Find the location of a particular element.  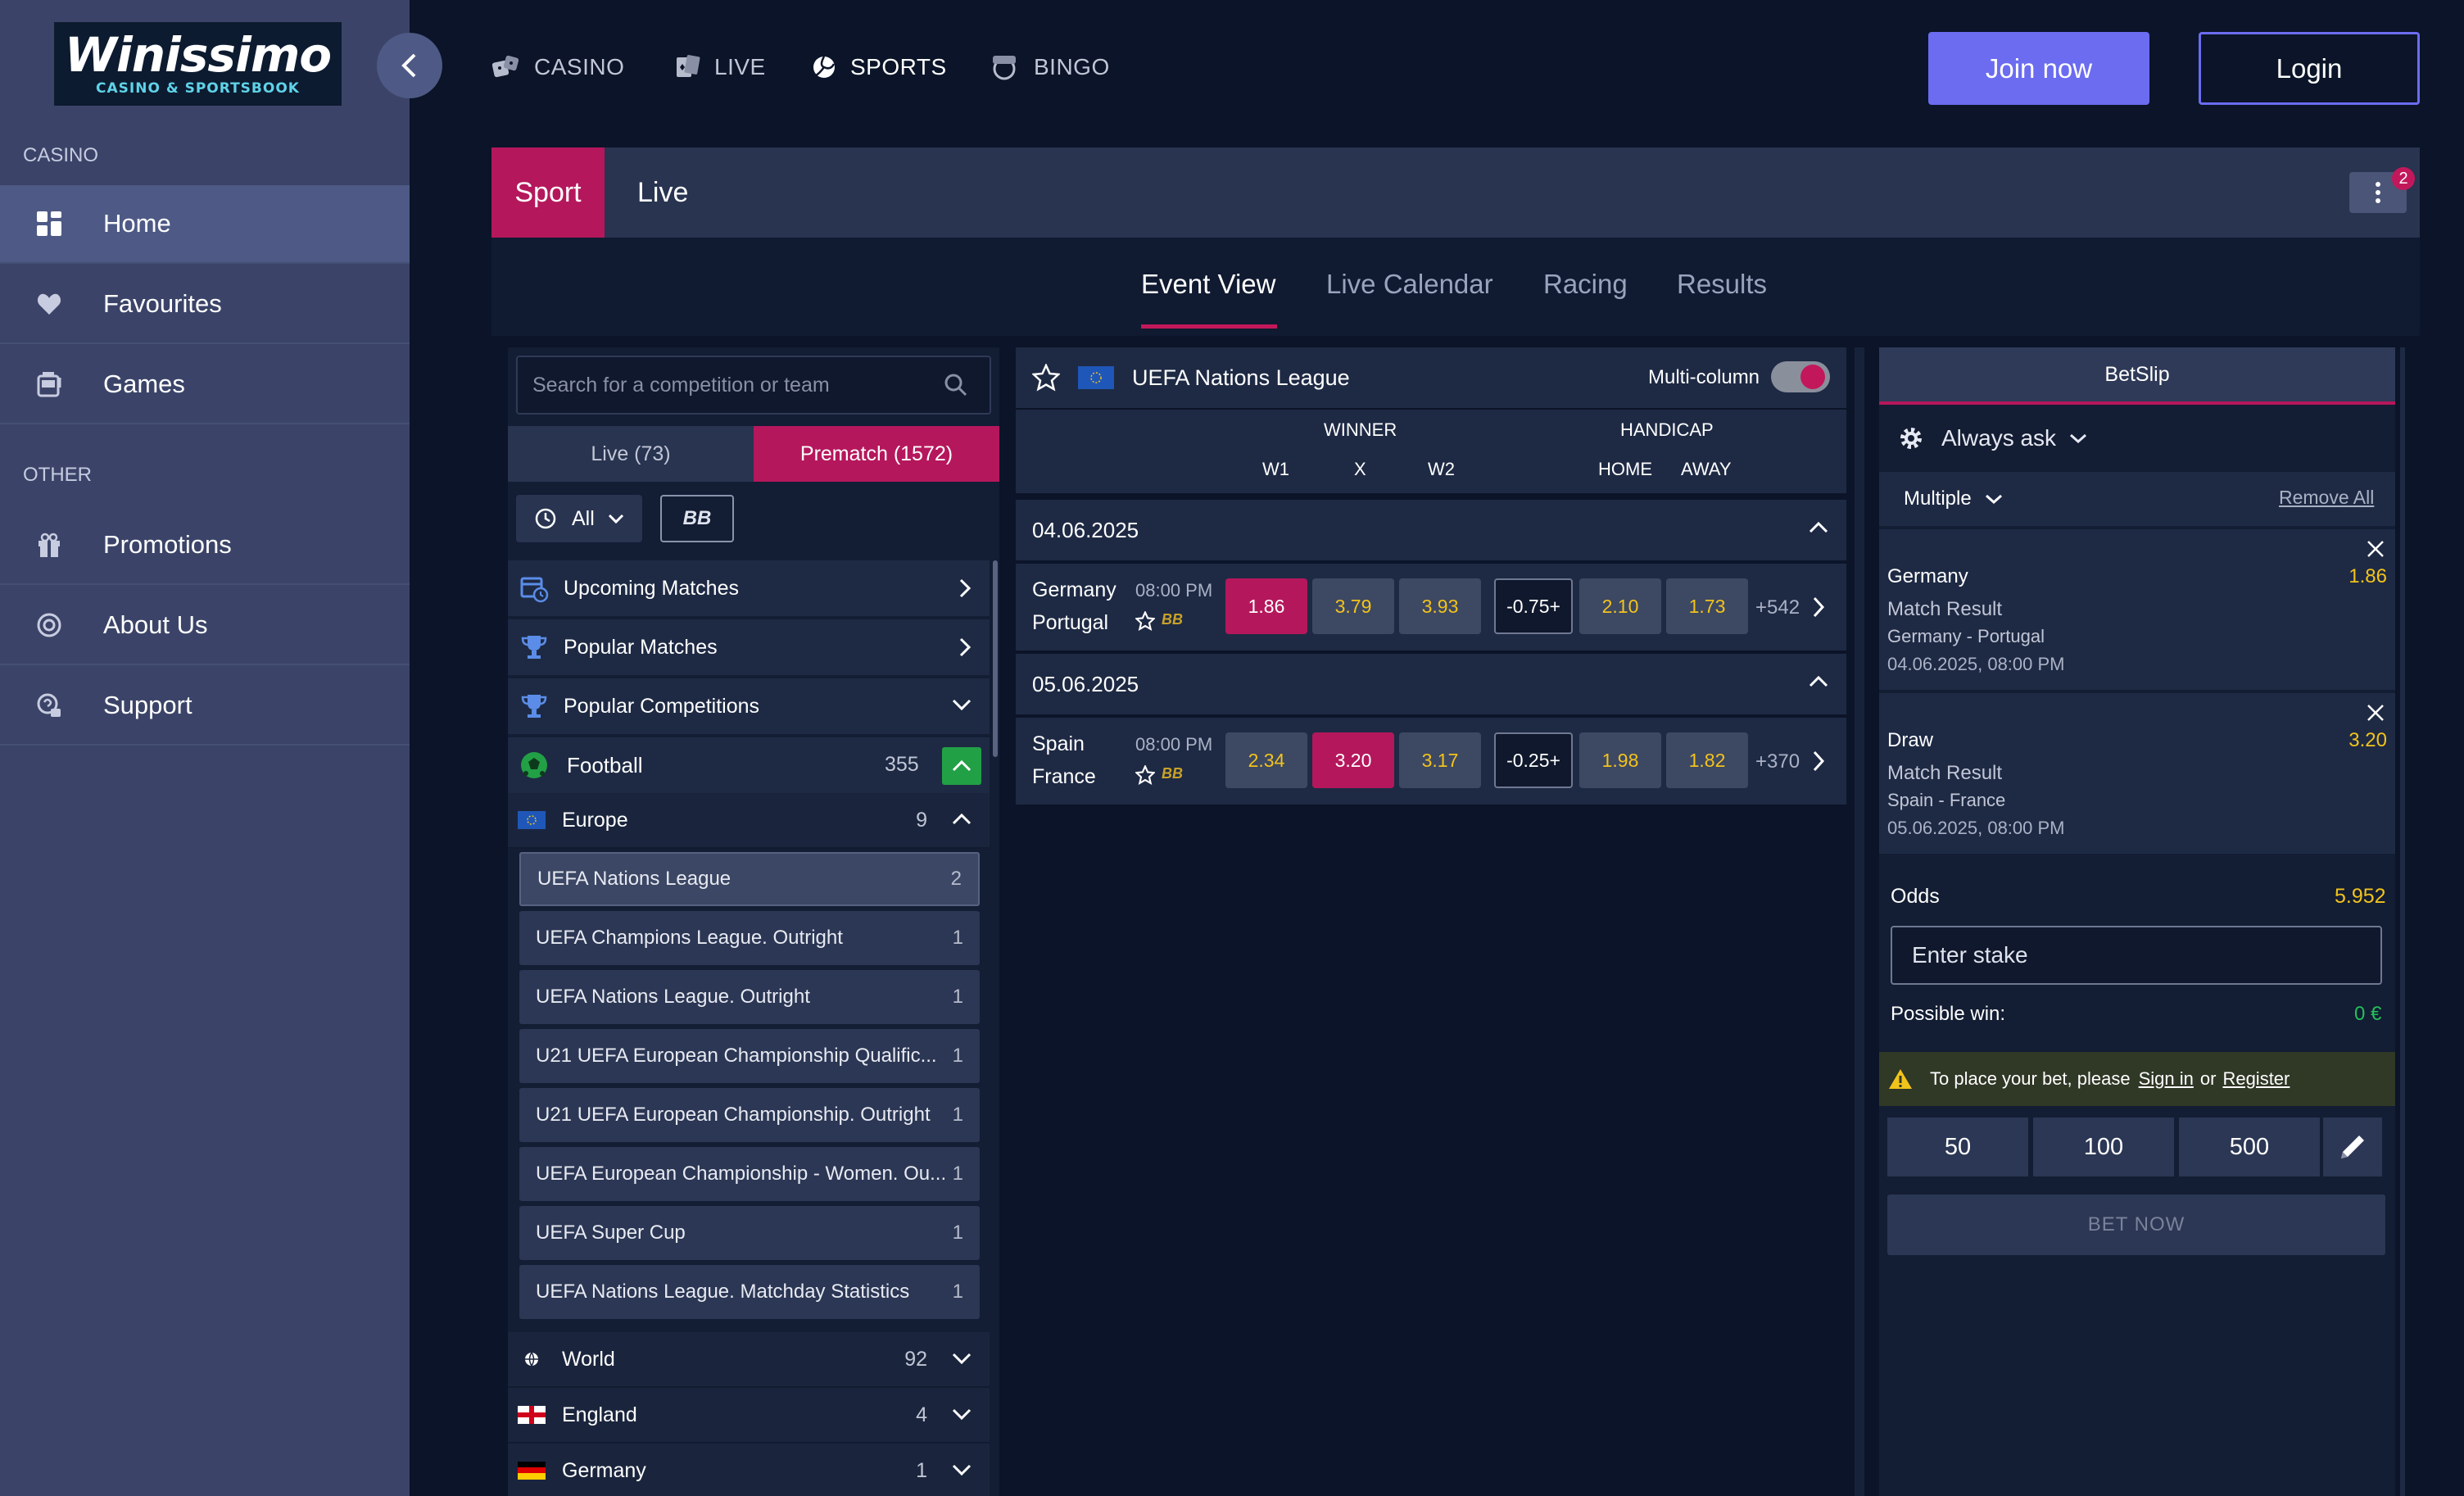

bet-type-dropdown: Multiple is located at coordinates (1938, 498).